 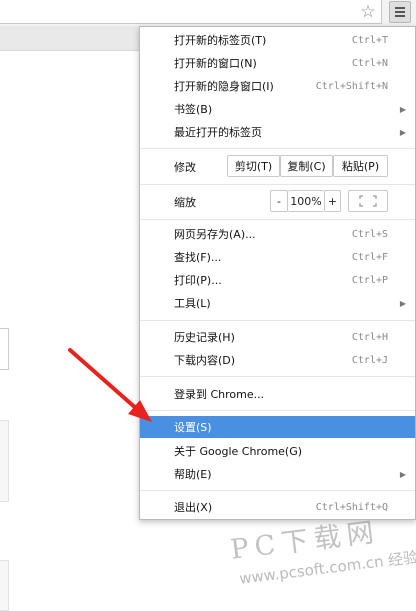 What do you see at coordinates (191, 12) in the screenshot?
I see `address-bar` at bounding box center [191, 12].